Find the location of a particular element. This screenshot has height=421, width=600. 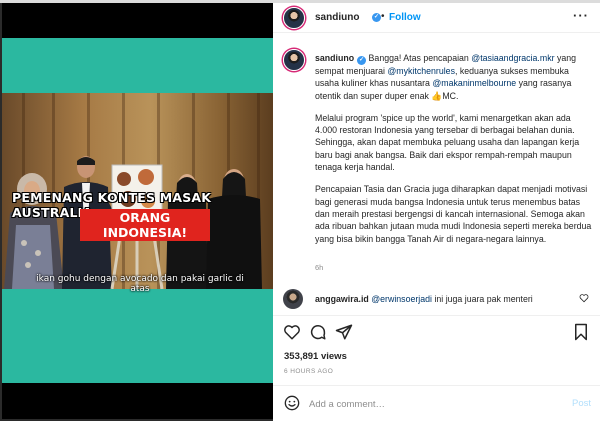

views-count: 353,891 views is located at coordinates (315, 356).